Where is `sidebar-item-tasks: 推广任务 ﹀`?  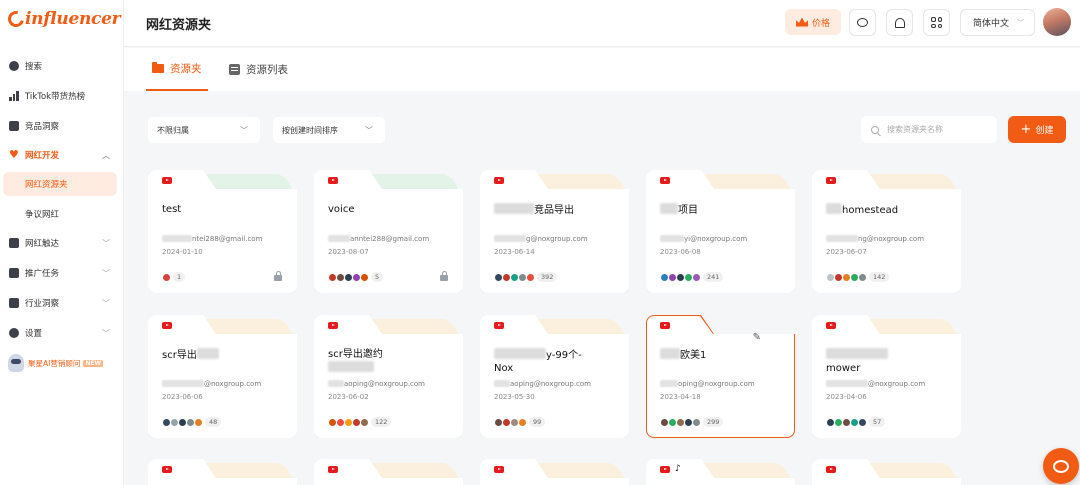 sidebar-item-tasks: 推广任务 ﹀ is located at coordinates (62, 273).